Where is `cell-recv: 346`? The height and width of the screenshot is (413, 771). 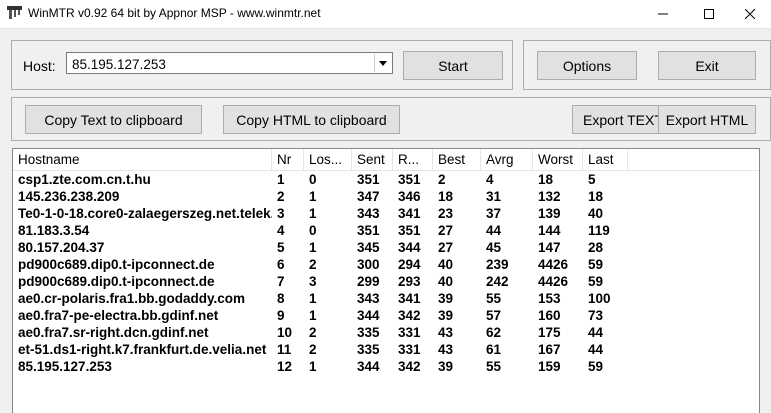 cell-recv: 346 is located at coordinates (409, 196).